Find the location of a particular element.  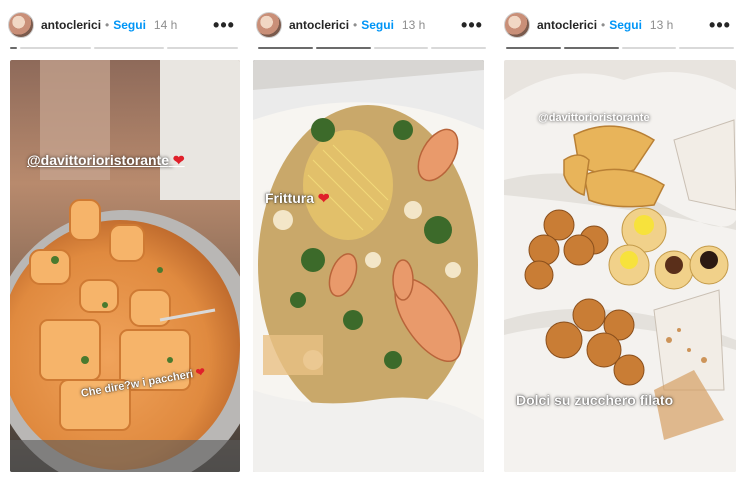

mention-tag: @davittorioristorante is located at coordinates (594, 118).